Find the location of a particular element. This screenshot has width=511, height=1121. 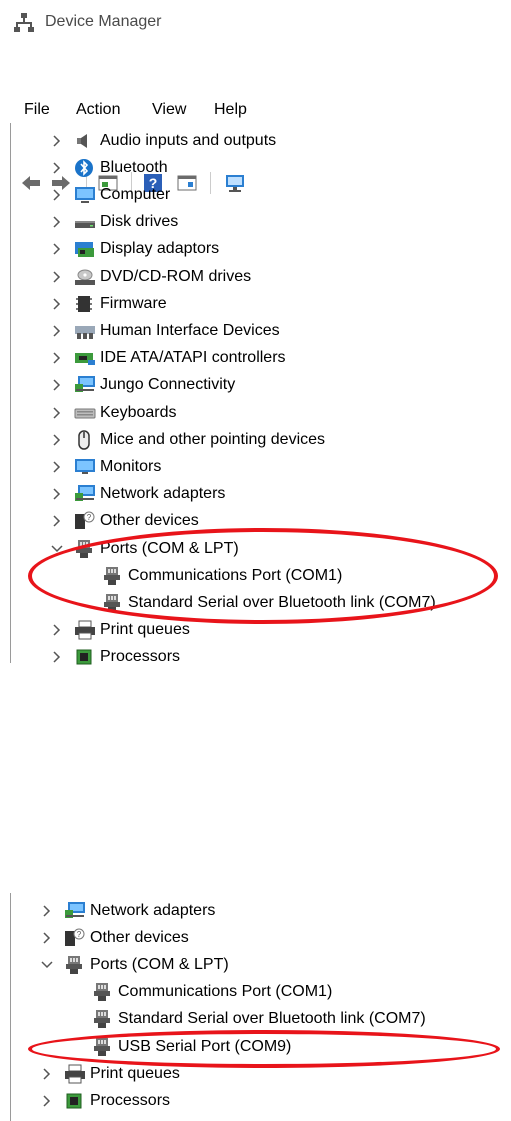

toolbar: ? is located at coordinates (255, 139).